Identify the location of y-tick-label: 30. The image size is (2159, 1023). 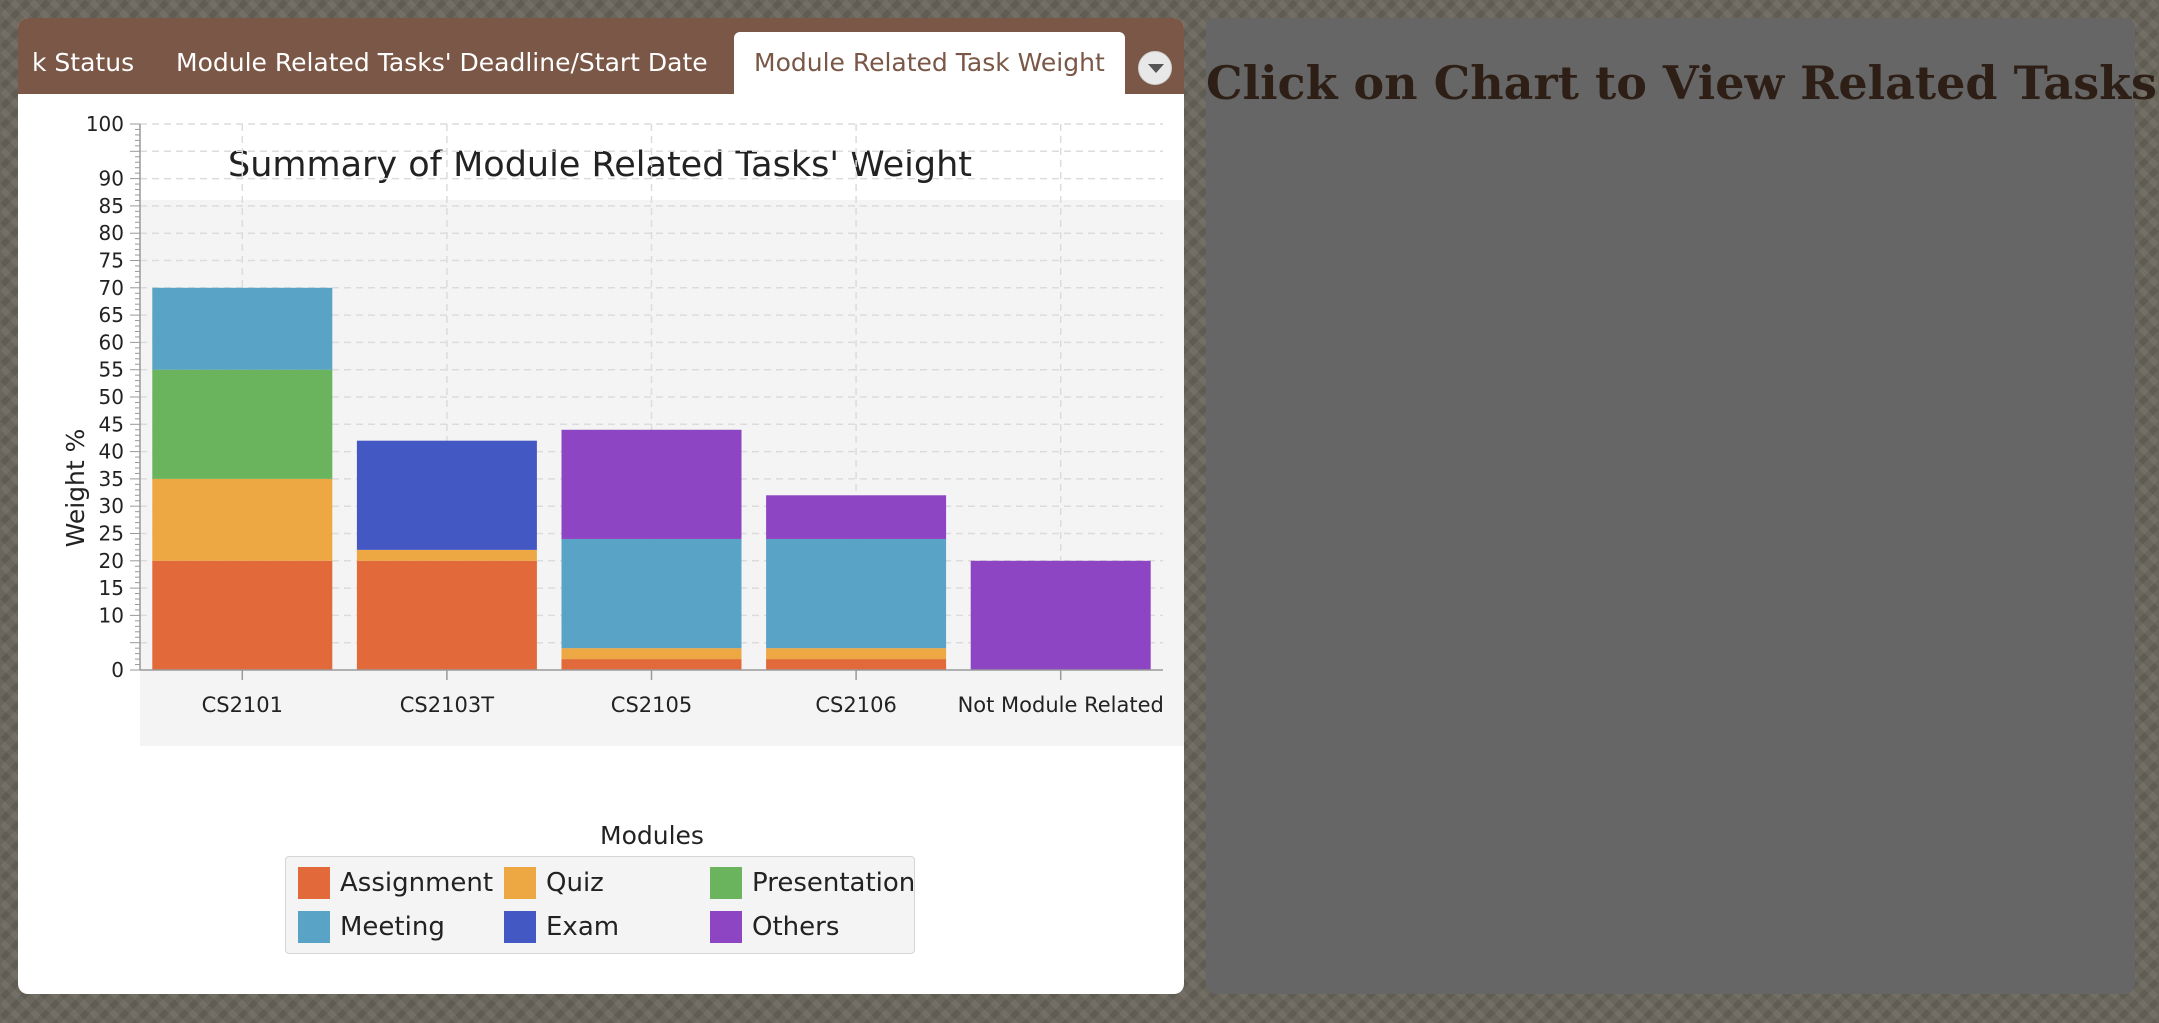
(111, 506).